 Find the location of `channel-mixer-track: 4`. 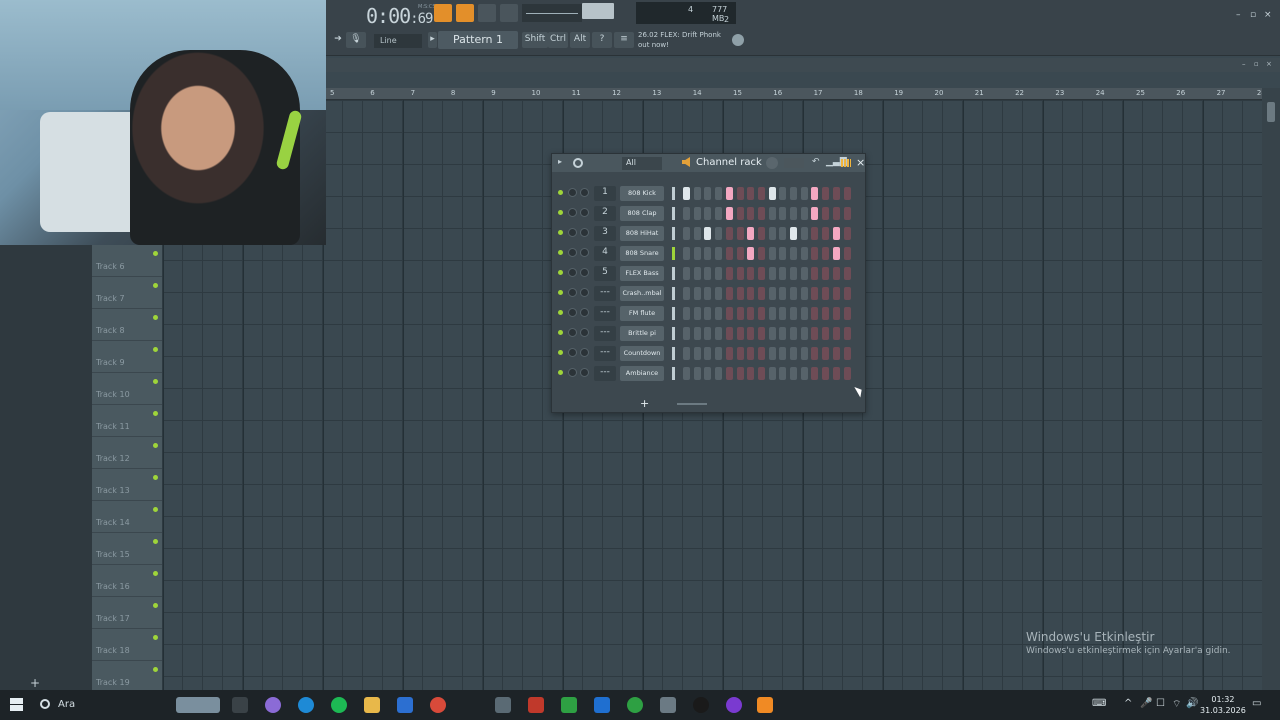

channel-mixer-track: 4 is located at coordinates (605, 253).